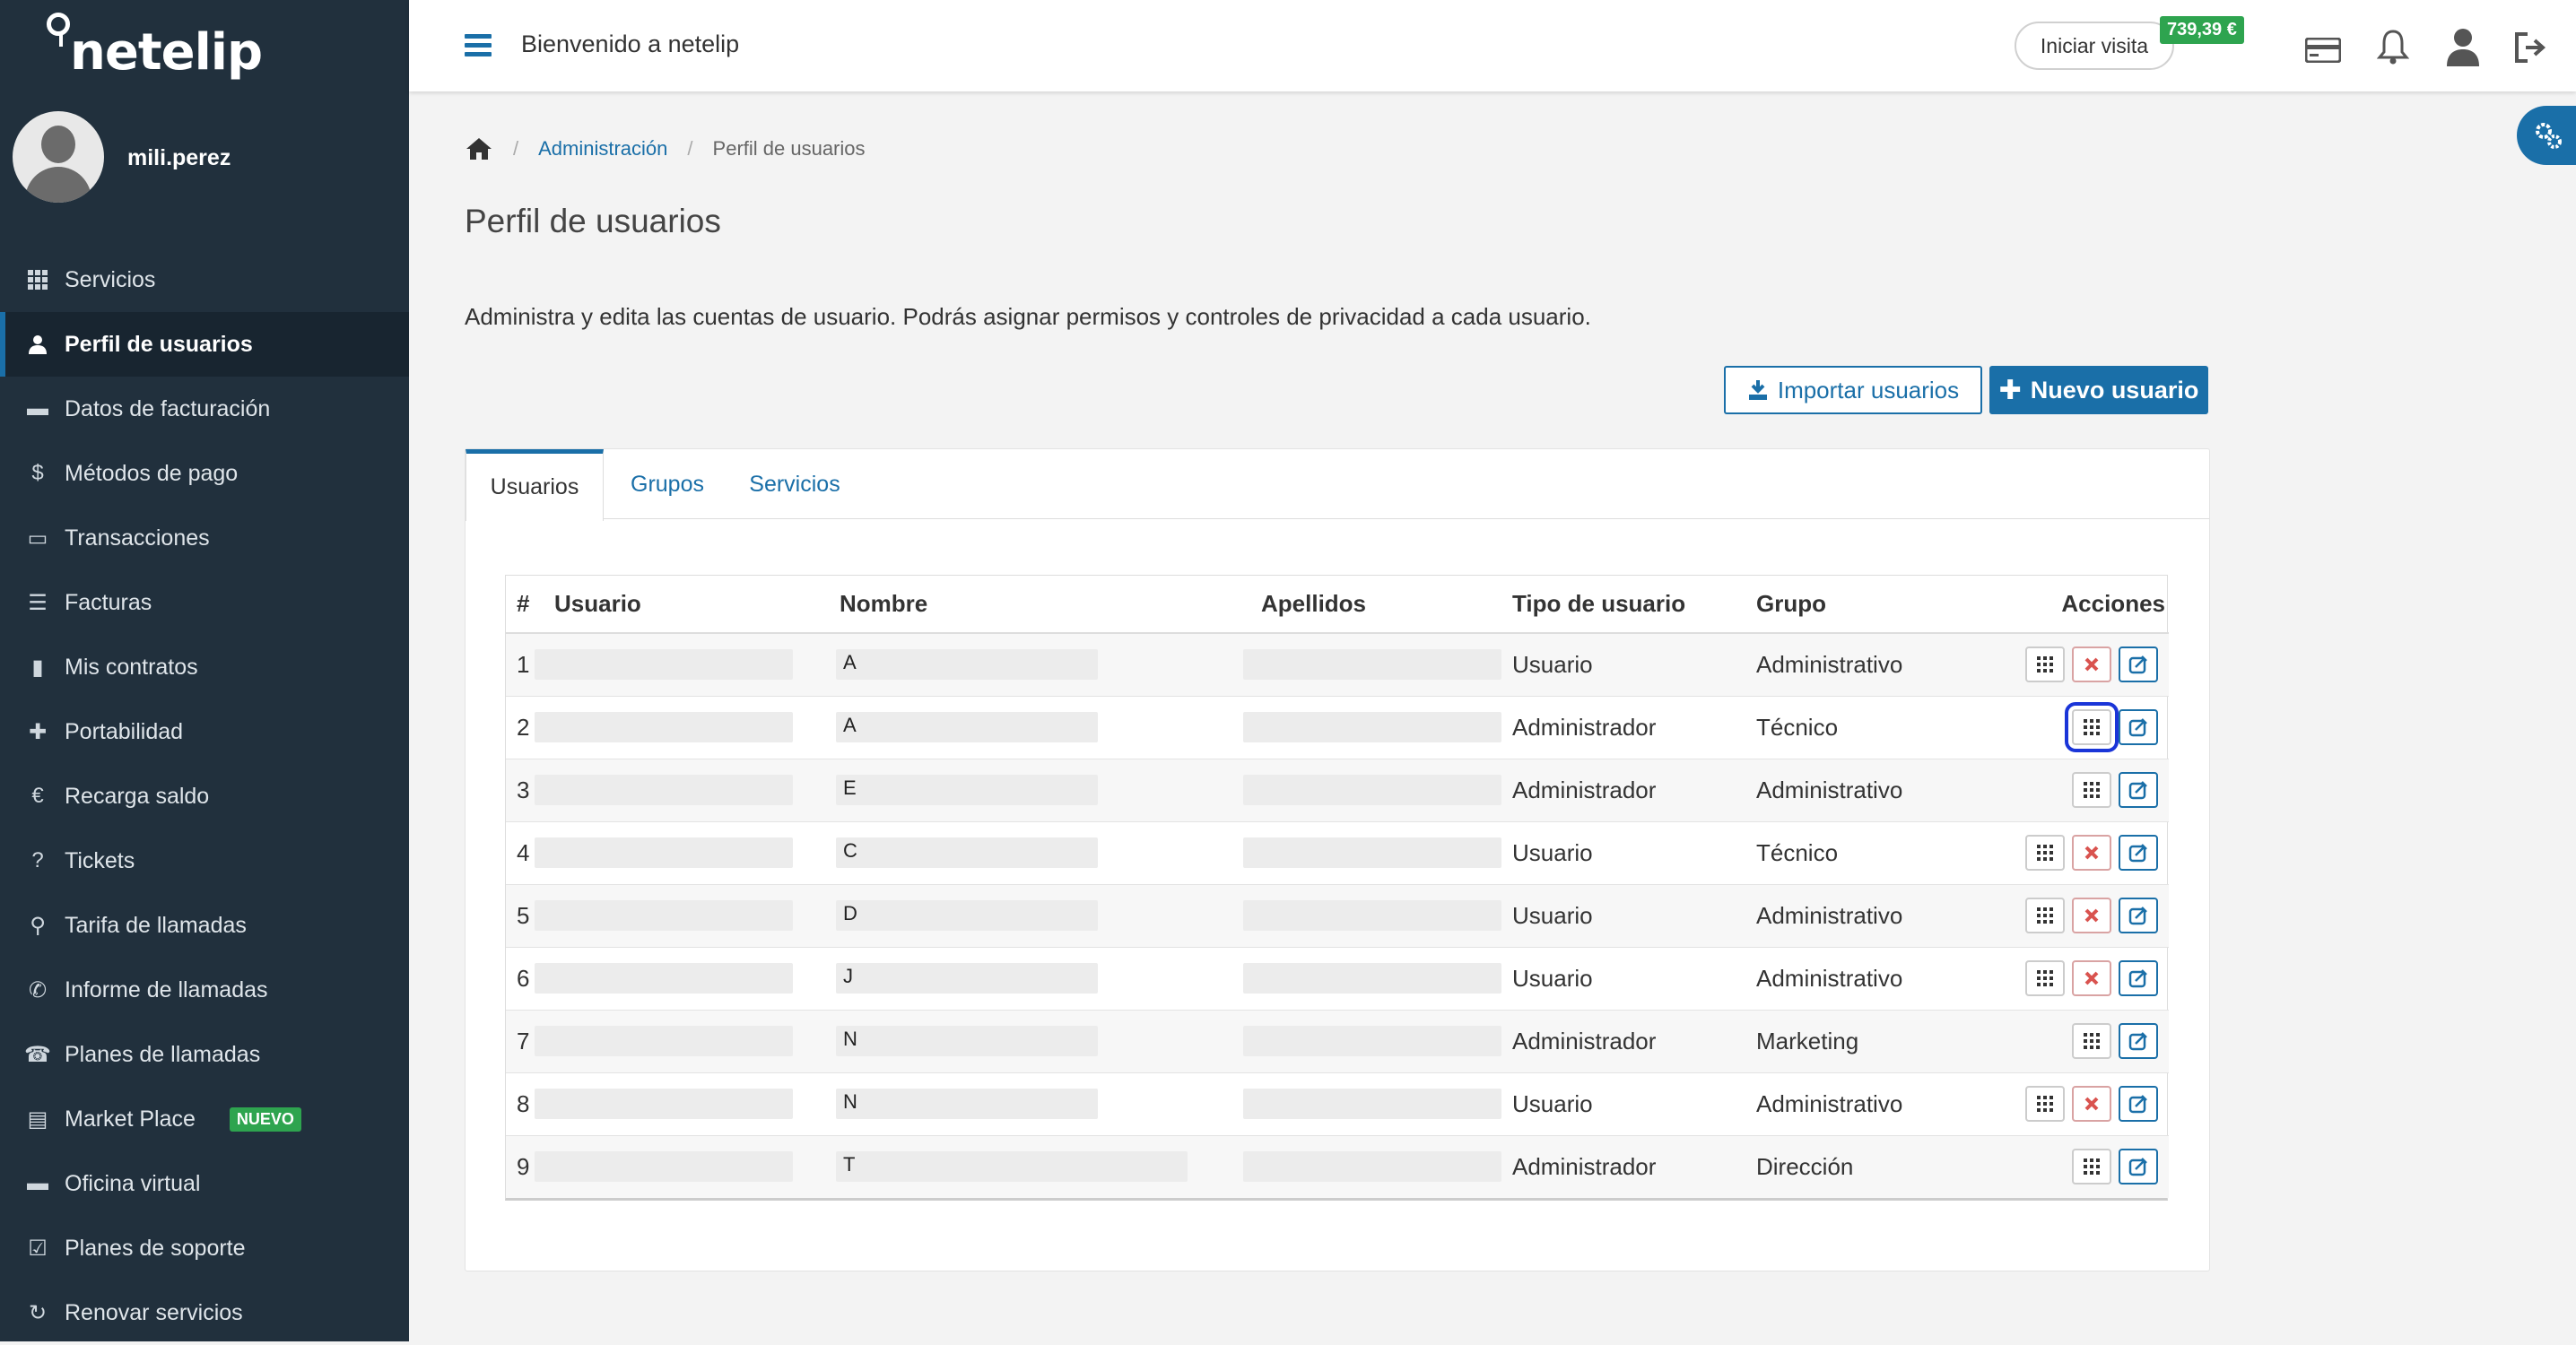  Describe the element at coordinates (1863, 664) in the screenshot. I see `row-grupo: Administrativo` at that location.